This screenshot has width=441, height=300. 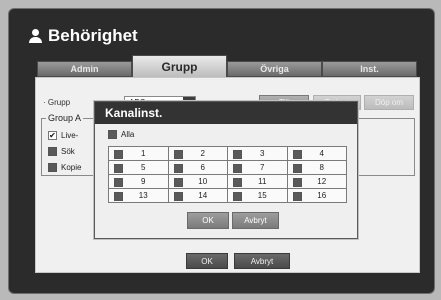 I want to click on authority-item-copy: Kopie, so click(x=64, y=167).